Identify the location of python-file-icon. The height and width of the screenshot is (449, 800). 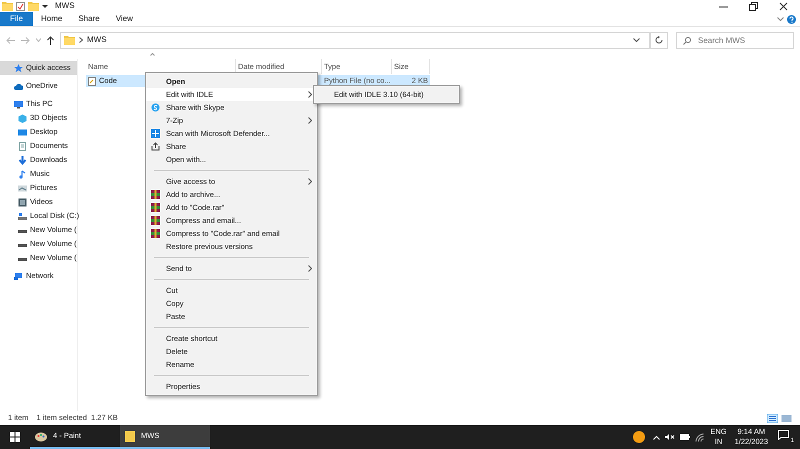
(92, 81).